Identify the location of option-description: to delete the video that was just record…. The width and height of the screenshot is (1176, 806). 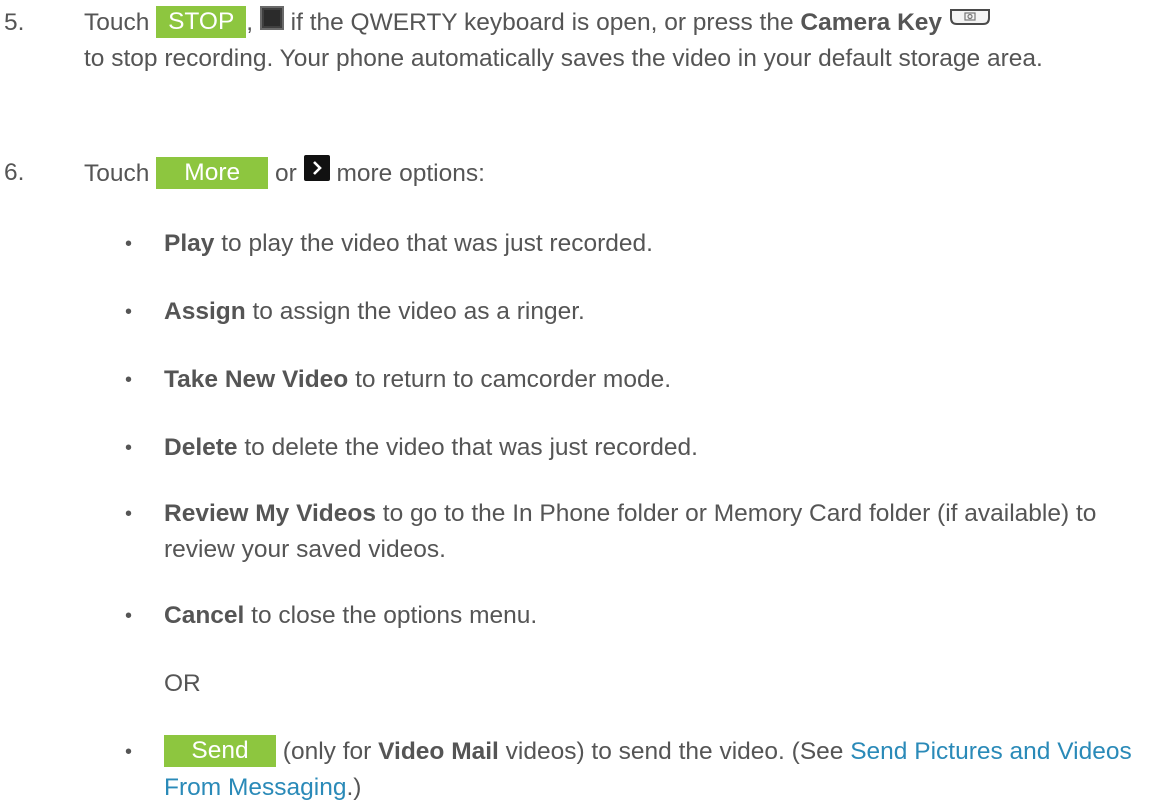
(467, 447).